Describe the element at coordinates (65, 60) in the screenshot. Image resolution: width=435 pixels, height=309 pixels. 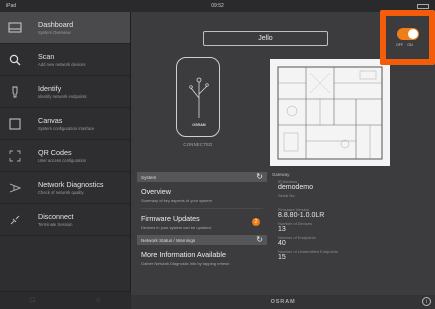
I see `sidebar-item-scan: Scan Add new network devices` at that location.